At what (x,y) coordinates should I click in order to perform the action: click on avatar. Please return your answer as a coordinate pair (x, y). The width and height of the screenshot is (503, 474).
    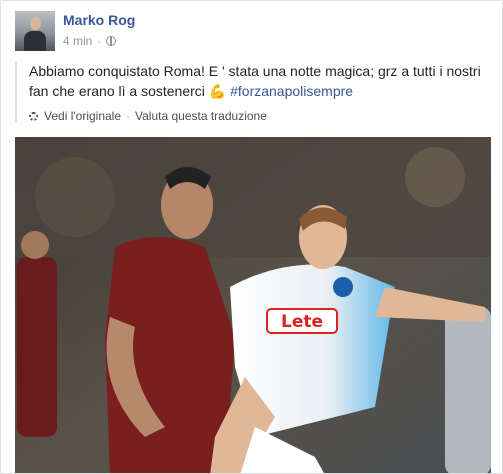
    Looking at the image, I should click on (35, 31).